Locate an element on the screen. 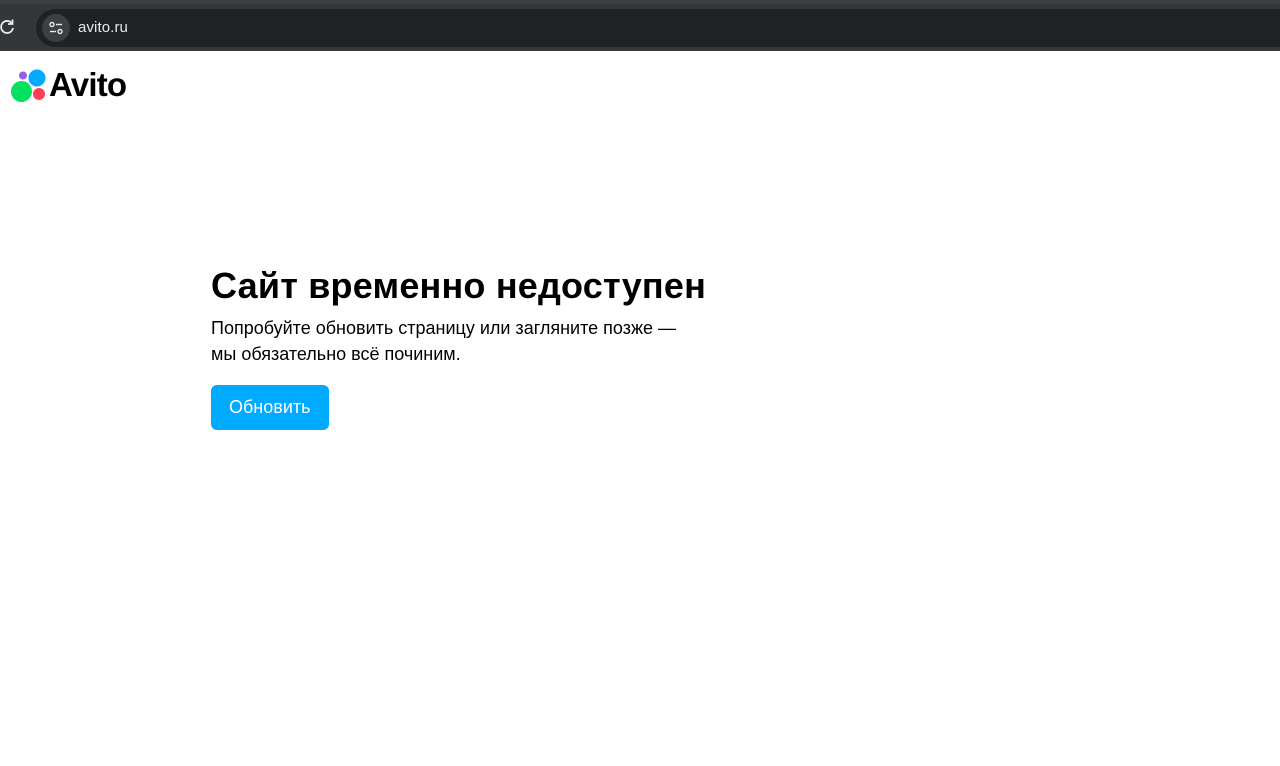  reload-button is located at coordinates (9, 27).